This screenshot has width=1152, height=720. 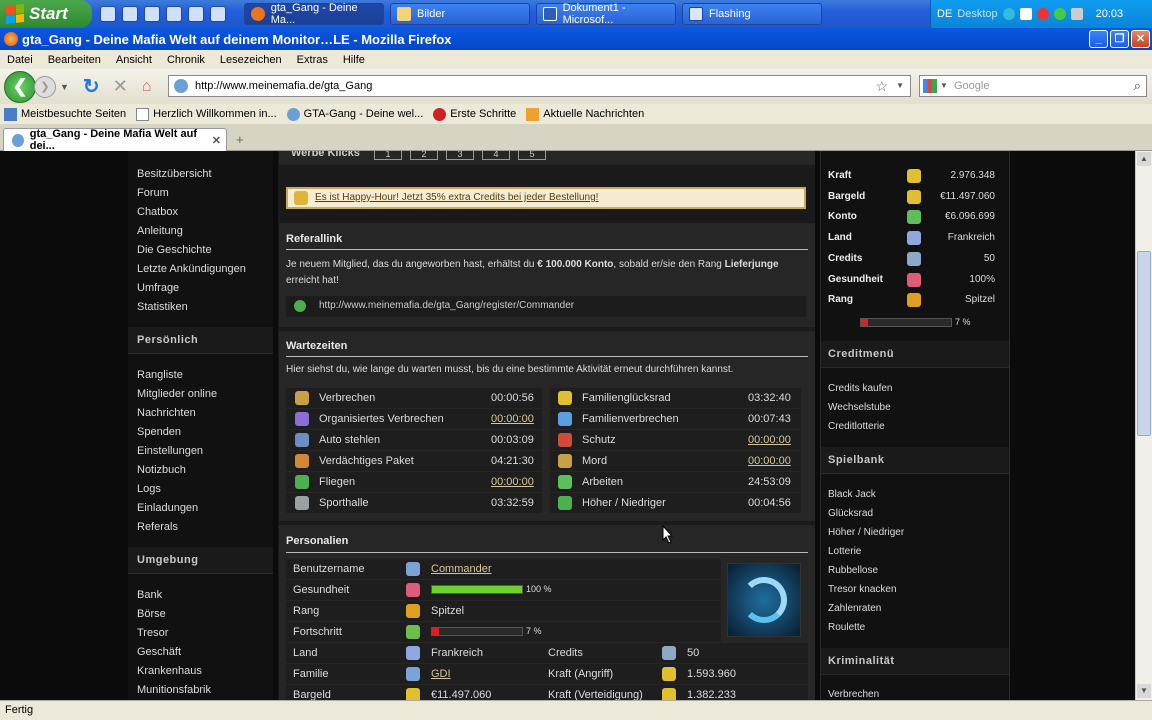 I want to click on menu-bearbeiten: Bearbeiten, so click(x=74, y=60).